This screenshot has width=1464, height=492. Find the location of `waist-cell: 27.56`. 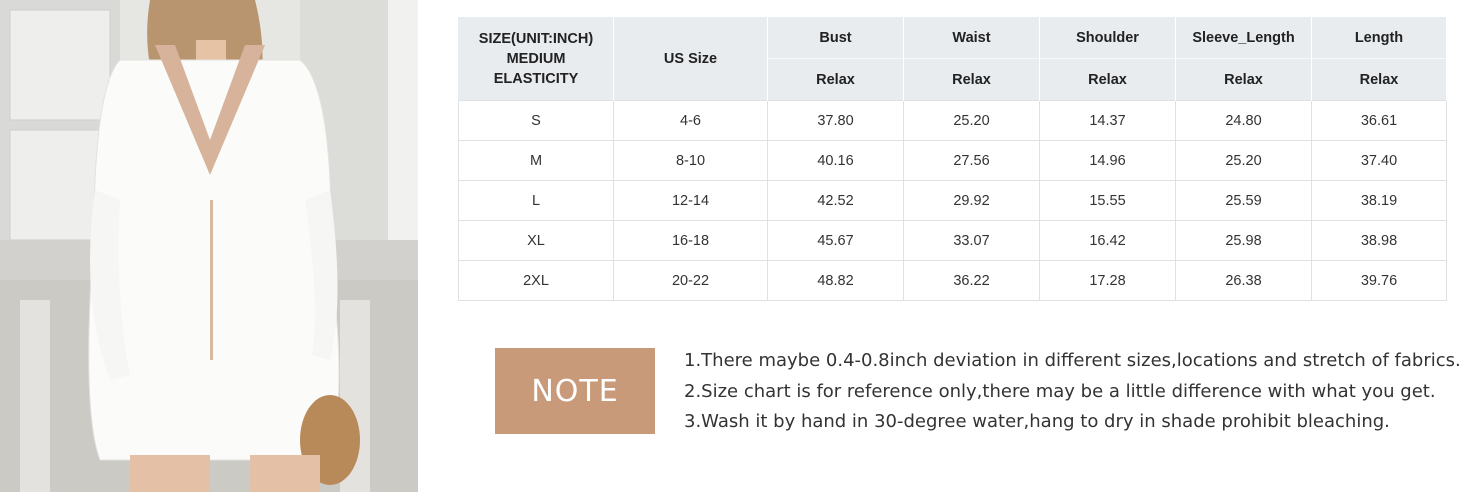

waist-cell: 27.56 is located at coordinates (971, 160).